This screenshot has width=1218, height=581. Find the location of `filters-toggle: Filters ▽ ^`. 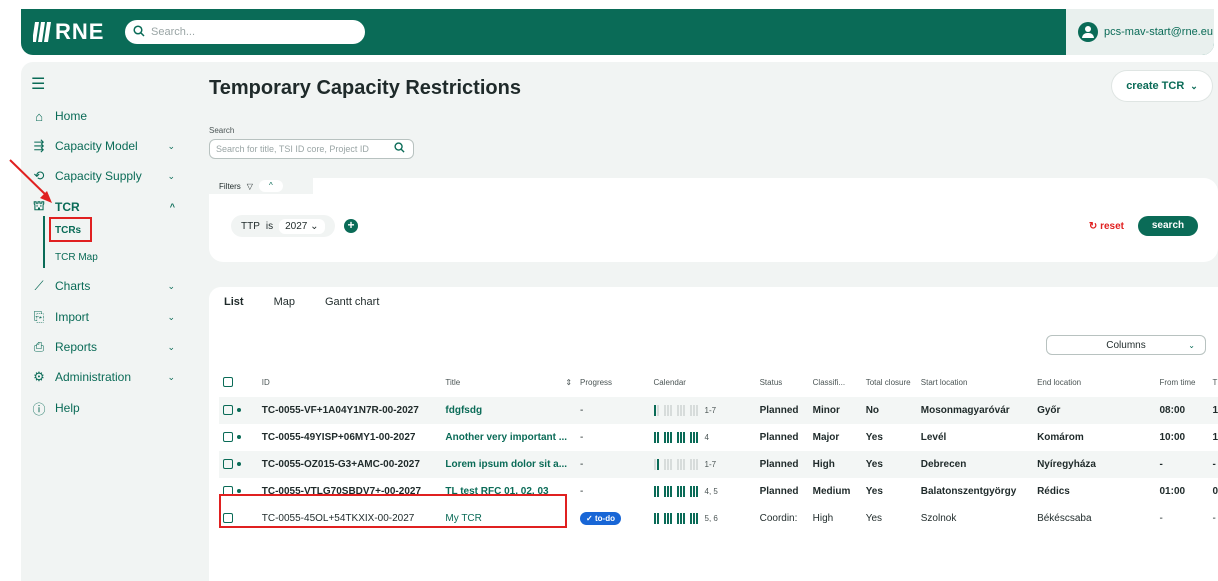

filters-toggle: Filters ▽ ^ is located at coordinates (261, 186).